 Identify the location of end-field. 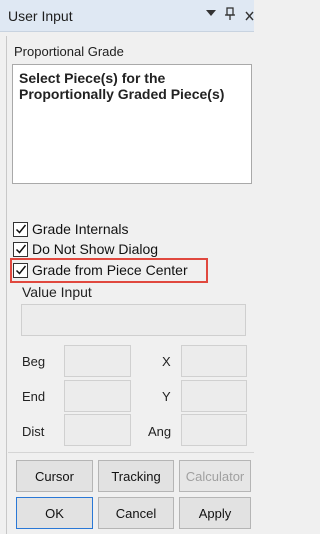
(97, 396).